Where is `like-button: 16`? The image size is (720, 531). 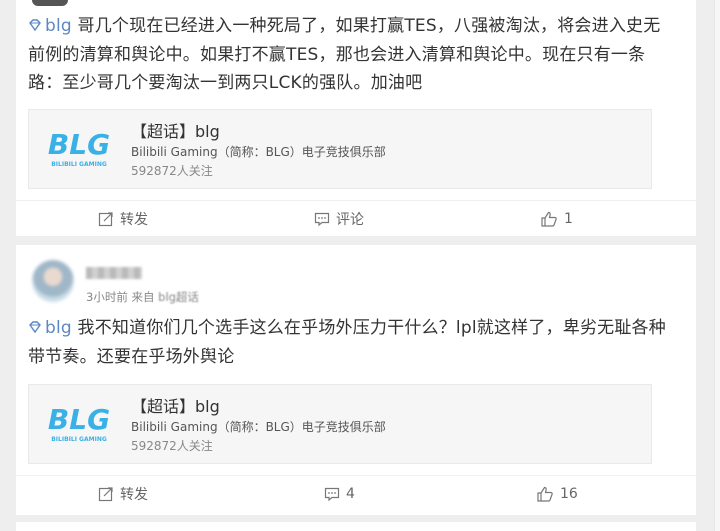
like-button: 16 is located at coordinates (557, 494).